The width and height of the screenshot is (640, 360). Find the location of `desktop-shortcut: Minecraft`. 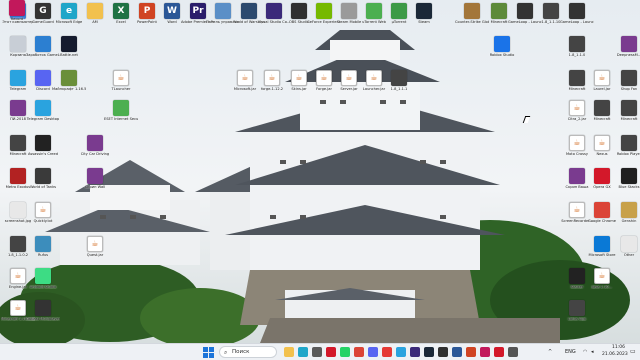

desktop-shortcut: Minecraft is located at coordinates (626, 115).